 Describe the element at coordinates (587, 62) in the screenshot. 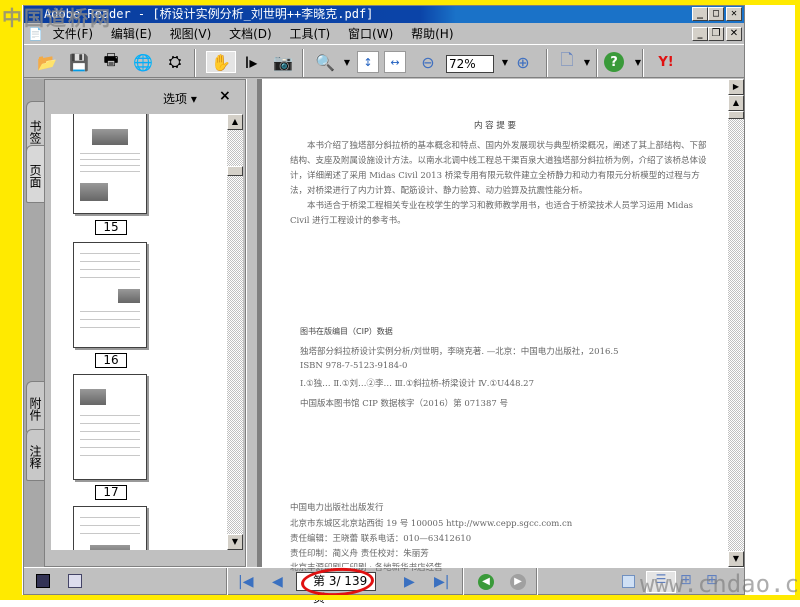

I see `pages-dropdown-icon: ▼` at that location.